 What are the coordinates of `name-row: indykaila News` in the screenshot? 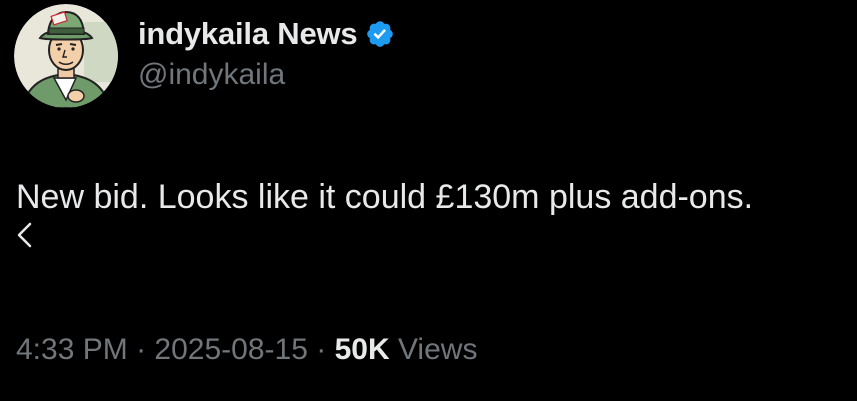 It's located at (266, 34).